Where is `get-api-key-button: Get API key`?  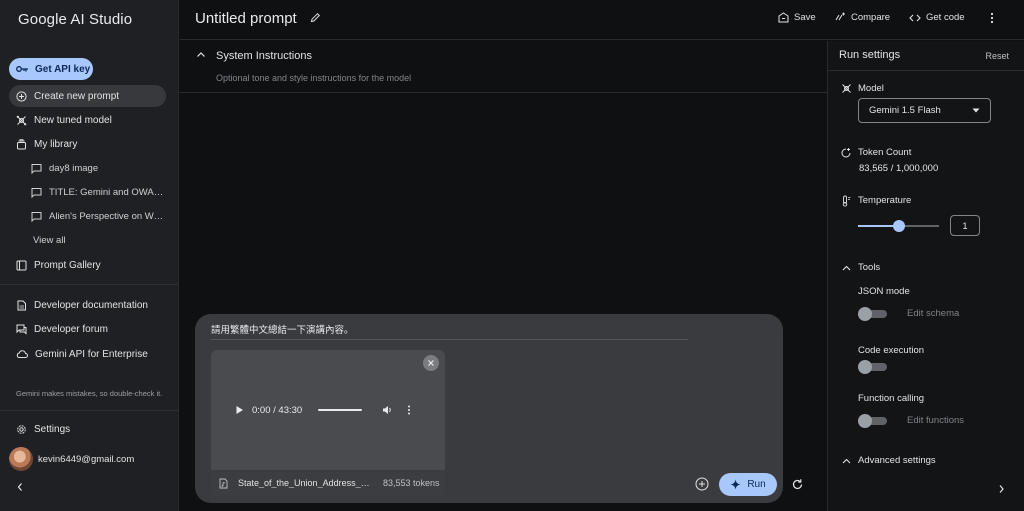 get-api-key-button: Get API key is located at coordinates (51, 69).